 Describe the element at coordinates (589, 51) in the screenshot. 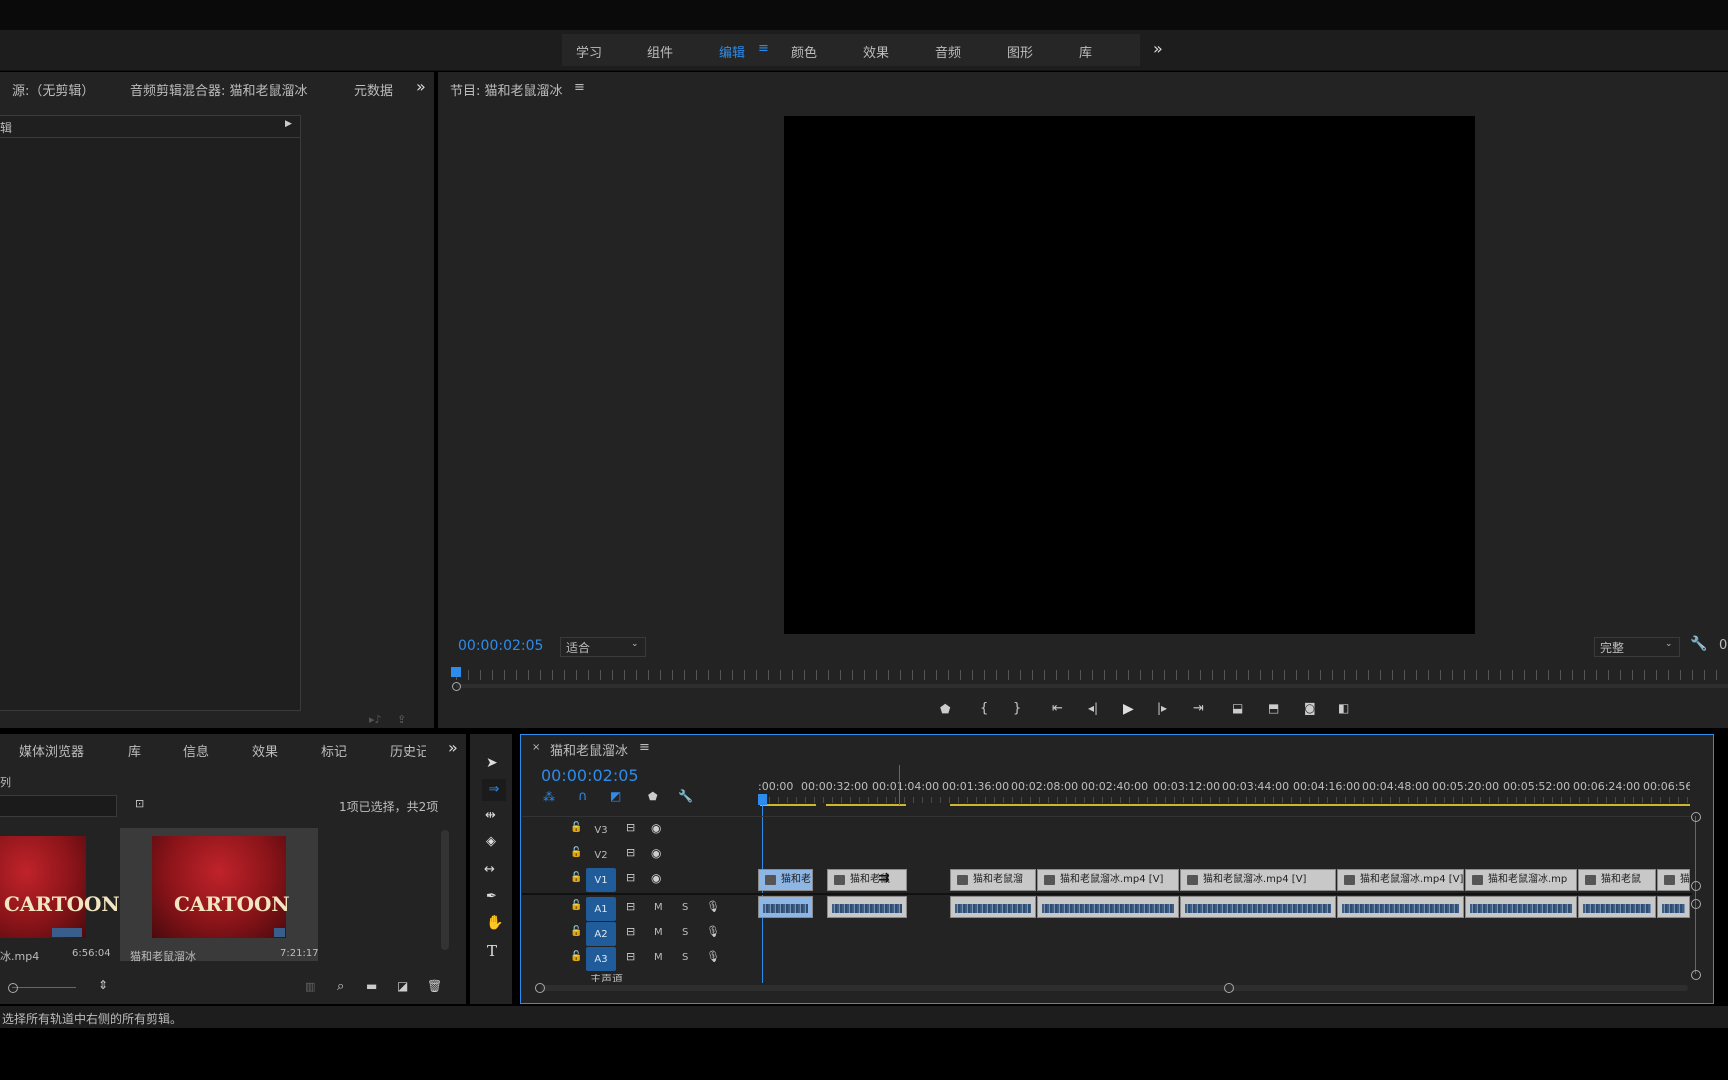

I see `workspace-tab-learn: 学习` at that location.